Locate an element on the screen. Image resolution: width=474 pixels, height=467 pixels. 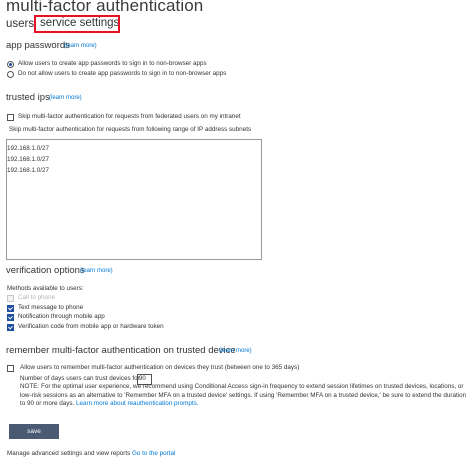
app-passwords-learn-more-link: (learn more) is located at coordinates (80, 46).